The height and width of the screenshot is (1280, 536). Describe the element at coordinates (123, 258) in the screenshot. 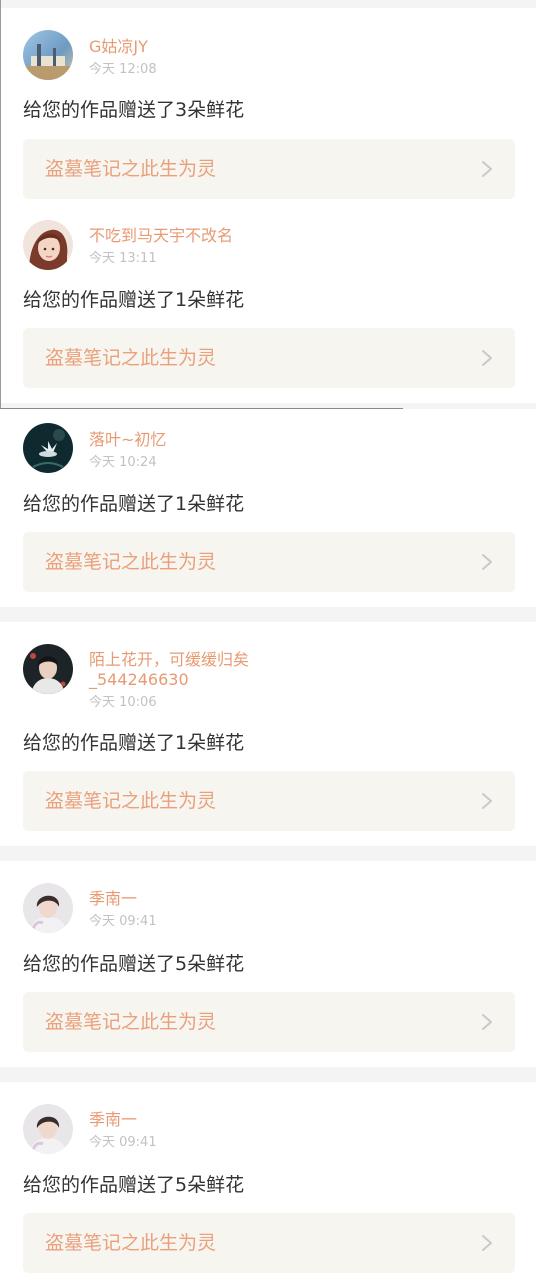

I see `timestamp: 今天 13:11` at that location.